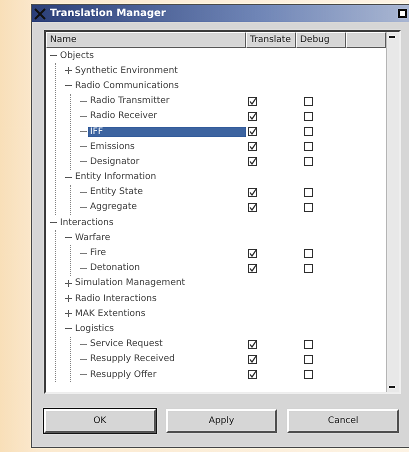 This screenshot has width=409, height=452. What do you see at coordinates (40, 14) in the screenshot?
I see `x-logo-icon` at bounding box center [40, 14].